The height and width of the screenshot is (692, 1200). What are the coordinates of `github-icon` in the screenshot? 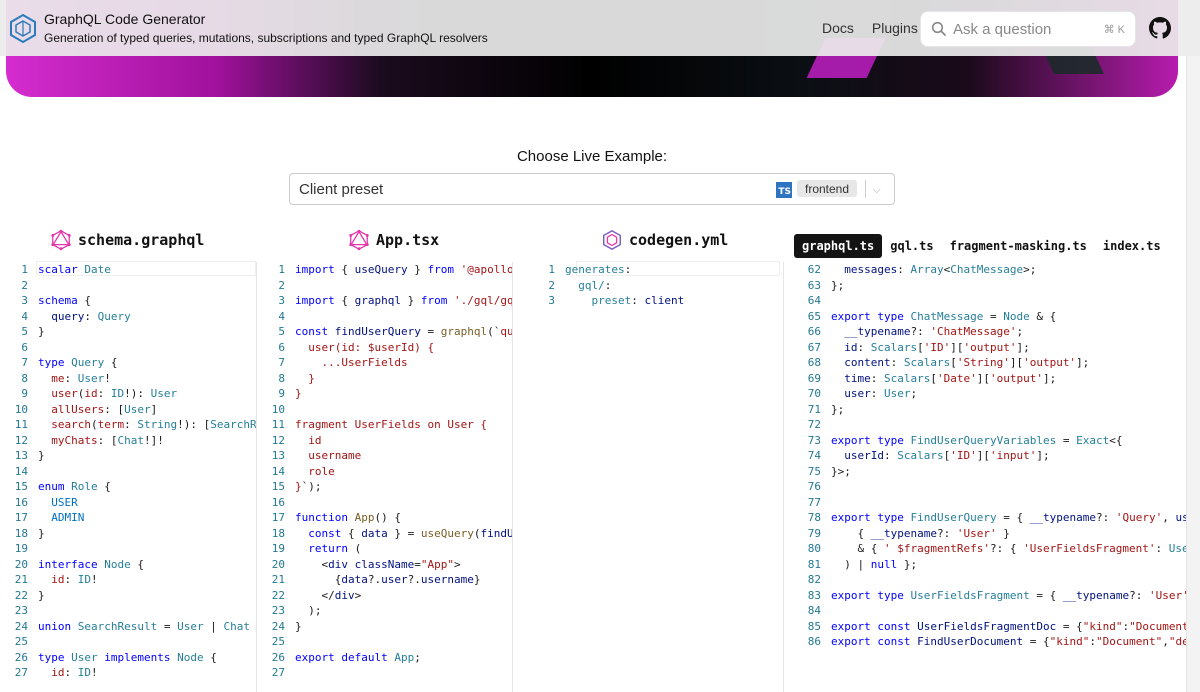 It's located at (1160, 28).